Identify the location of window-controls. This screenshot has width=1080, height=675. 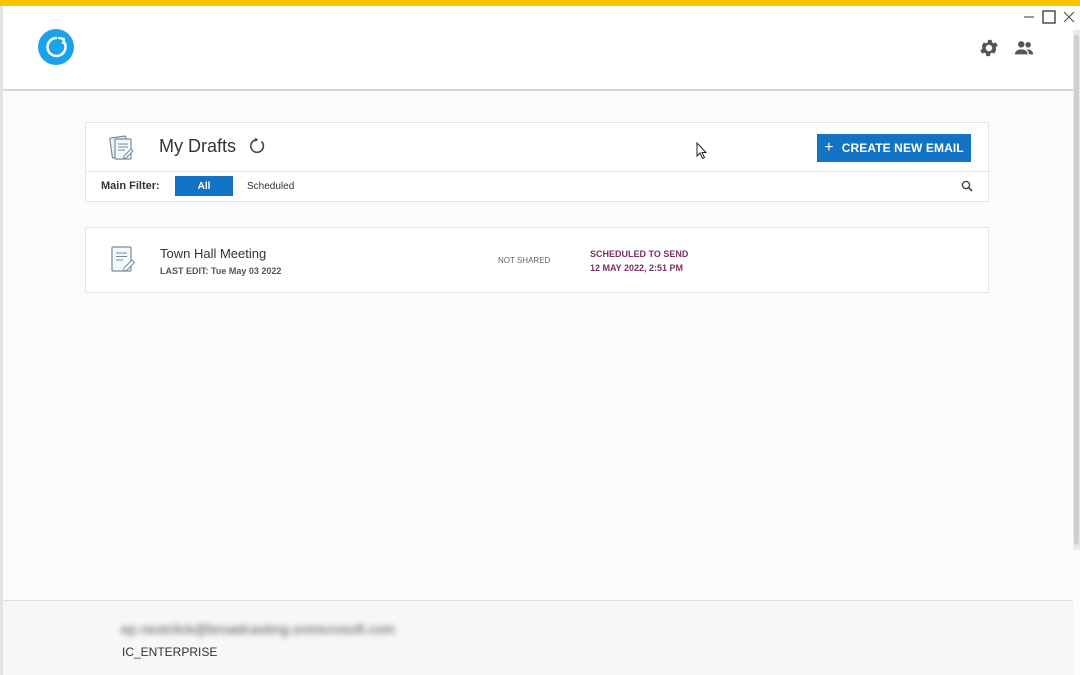
(1049, 17).